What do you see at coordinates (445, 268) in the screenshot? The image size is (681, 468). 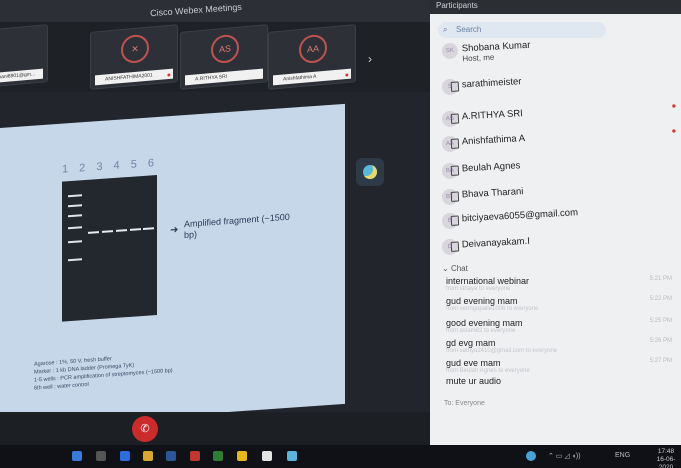 I see `chevron-down-icon: ⌄` at bounding box center [445, 268].